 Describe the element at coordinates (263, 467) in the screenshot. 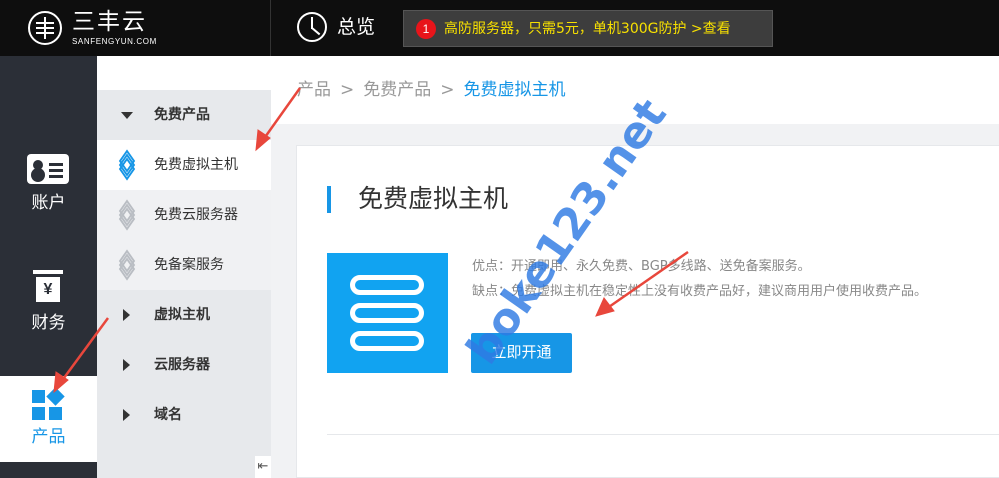

I see `collapse-sidebar-icon: ⇤` at that location.